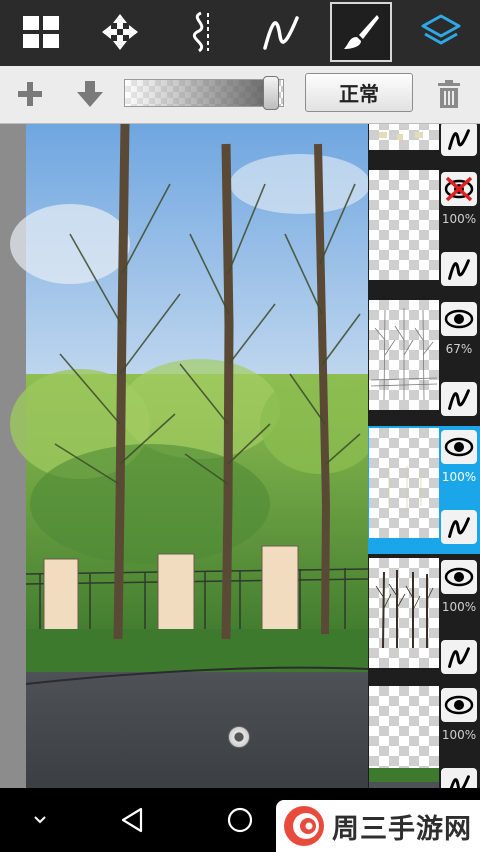  I want to click on brush-tool-button, so click(361, 32).